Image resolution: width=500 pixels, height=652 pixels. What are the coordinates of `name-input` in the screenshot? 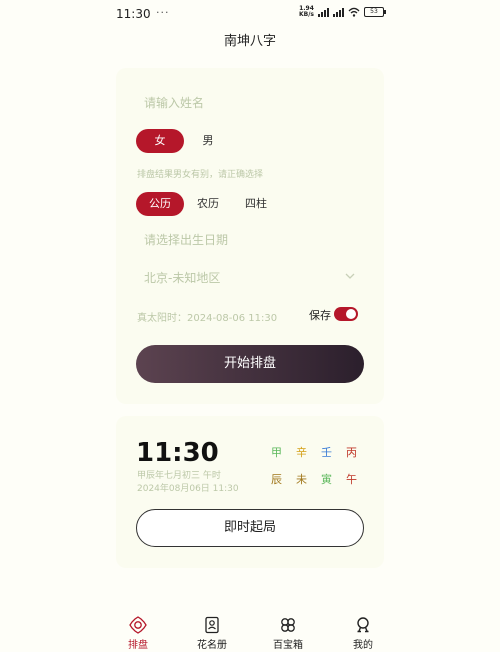 It's located at (244, 103).